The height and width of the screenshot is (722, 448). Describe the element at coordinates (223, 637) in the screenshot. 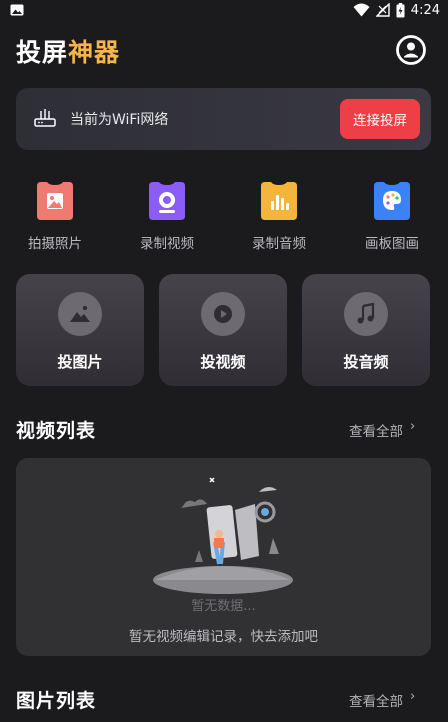

I see `empty-state-description: 暂无视频编辑记录，快去添加吧` at that location.